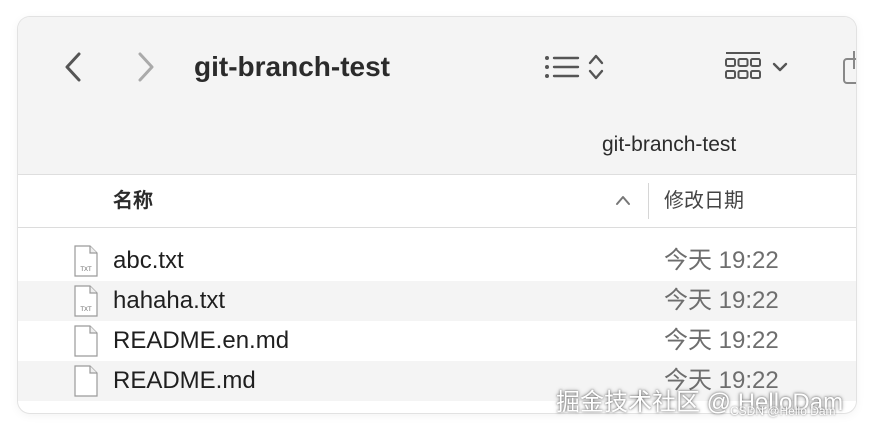  Describe the element at coordinates (623, 200) in the screenshot. I see `chevron-up-icon` at that location.